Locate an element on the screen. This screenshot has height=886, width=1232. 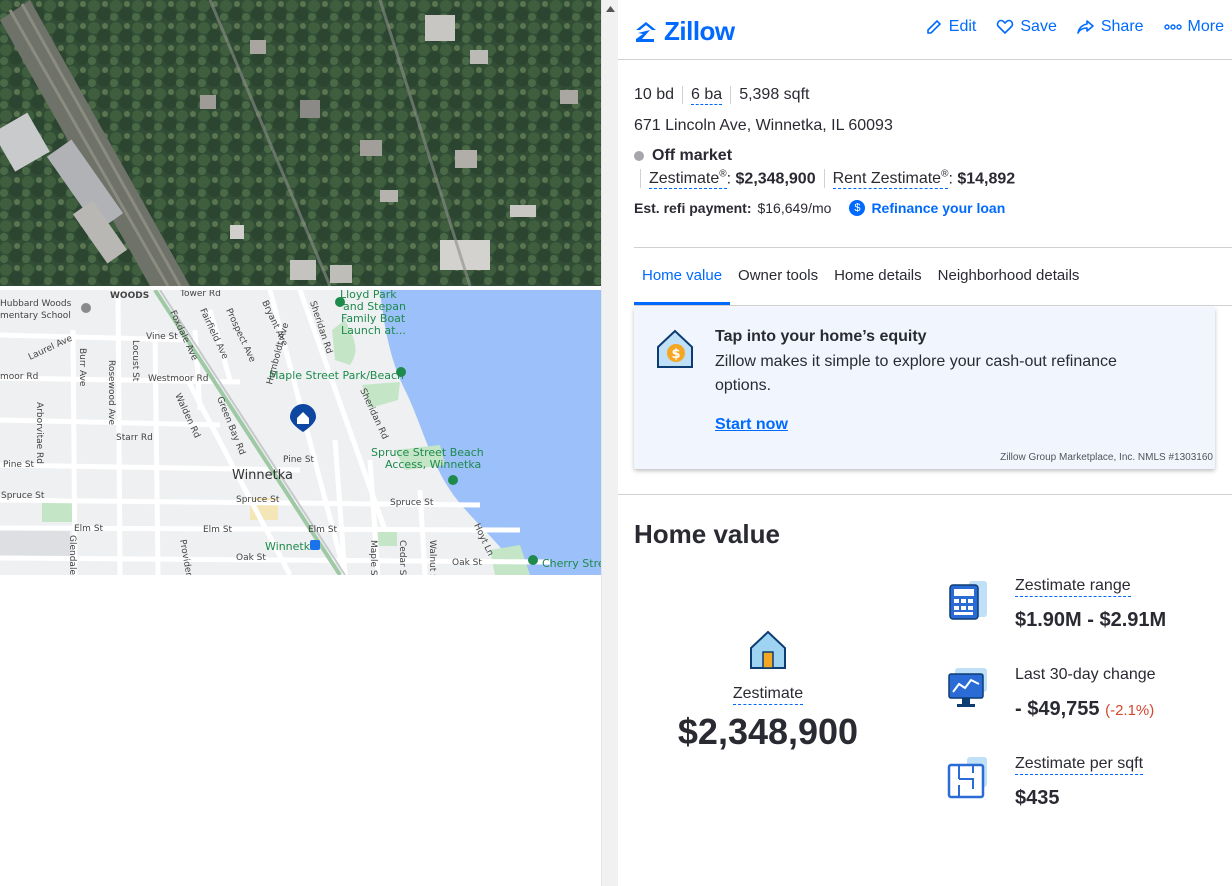
map-label-spruce-st-2: Spruce St is located at coordinates (258, 500).